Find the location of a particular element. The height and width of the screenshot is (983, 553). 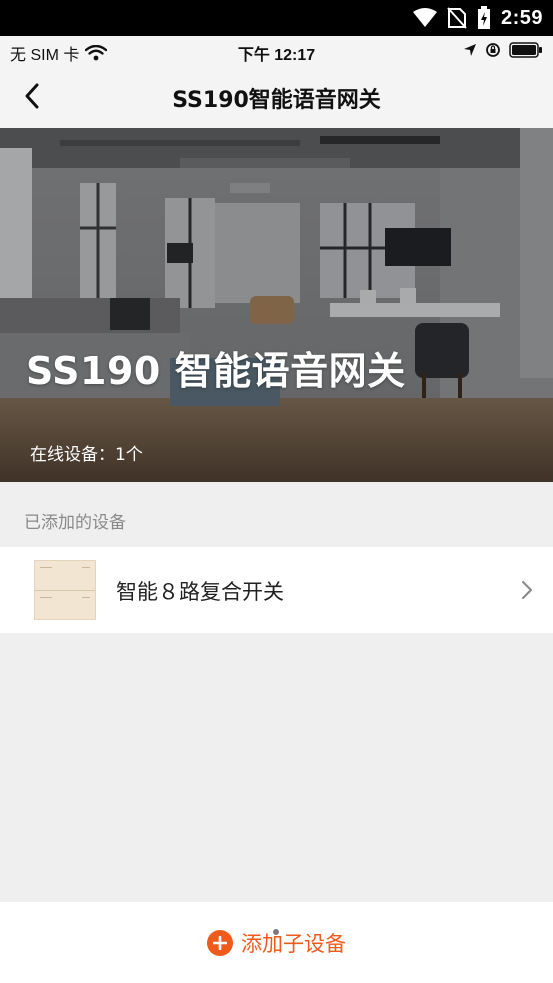

page-title: SS190智能语音网关 is located at coordinates (276, 100).